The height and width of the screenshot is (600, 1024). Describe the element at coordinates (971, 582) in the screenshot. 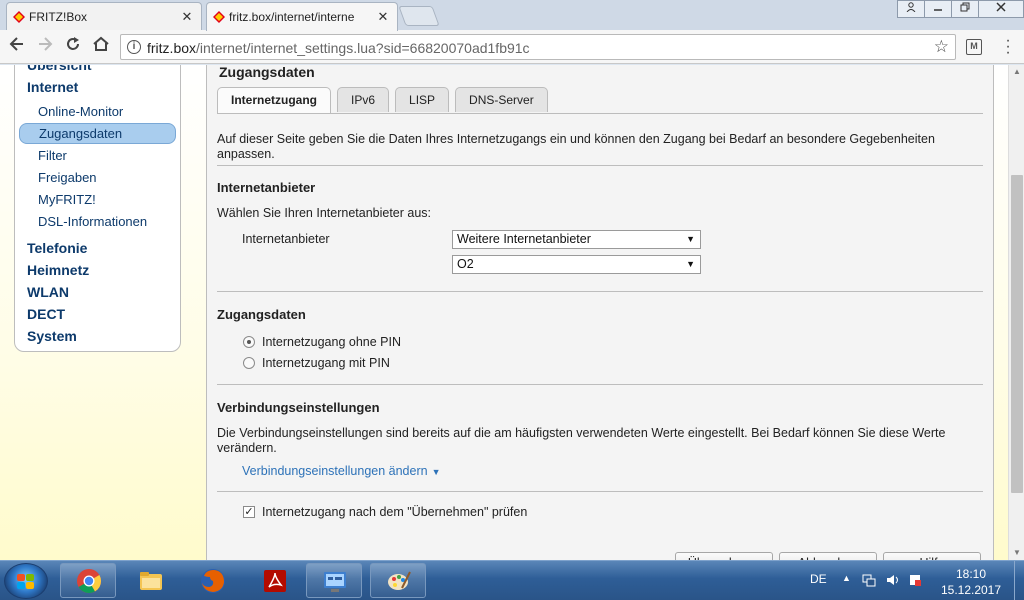

I see `system-clock: 18:10 15.12.2017` at that location.